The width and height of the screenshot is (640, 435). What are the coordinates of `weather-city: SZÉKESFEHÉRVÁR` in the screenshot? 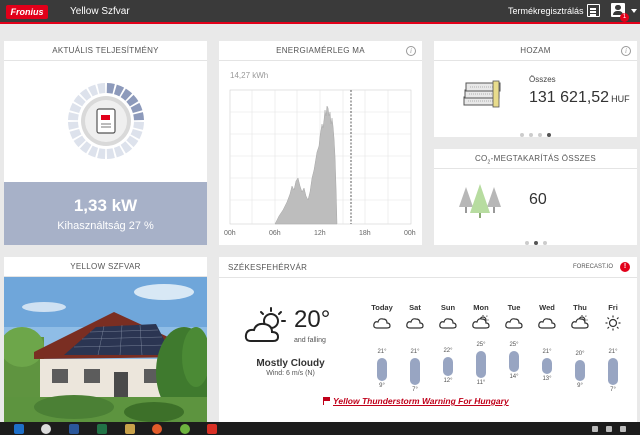 It's located at (268, 267).